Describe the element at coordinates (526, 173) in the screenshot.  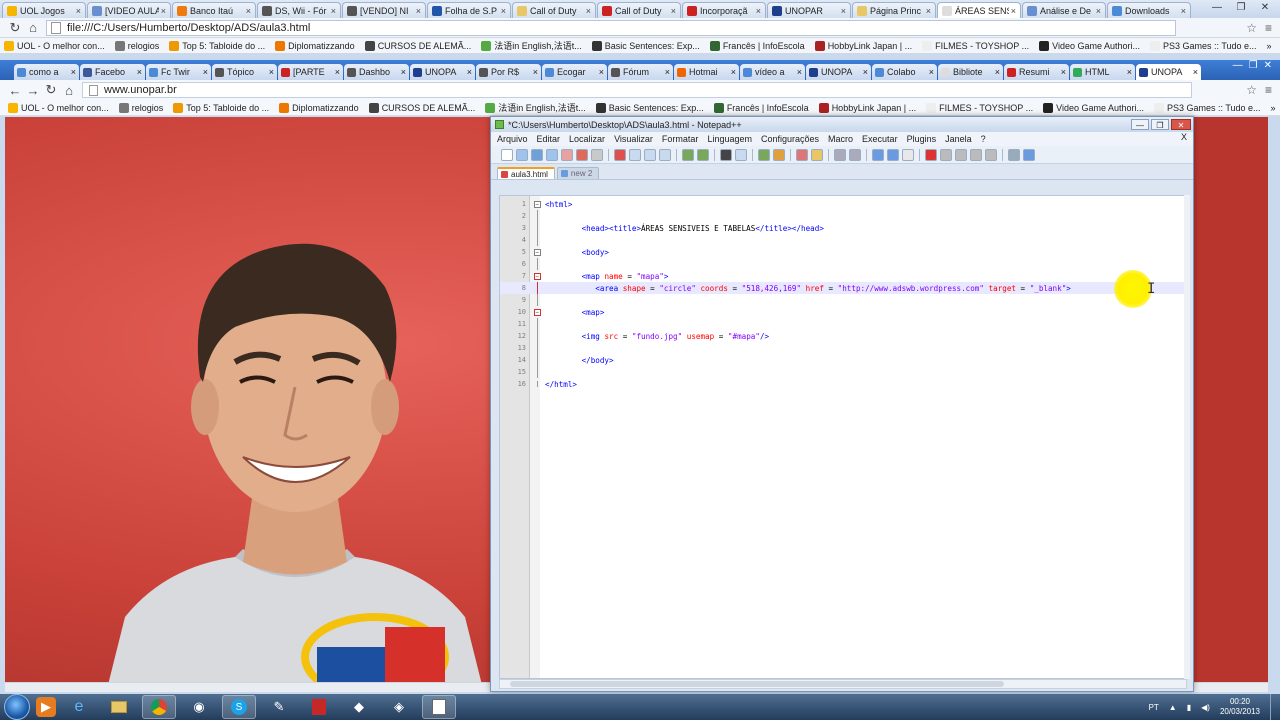
I see `document-tab: aula3.html` at that location.